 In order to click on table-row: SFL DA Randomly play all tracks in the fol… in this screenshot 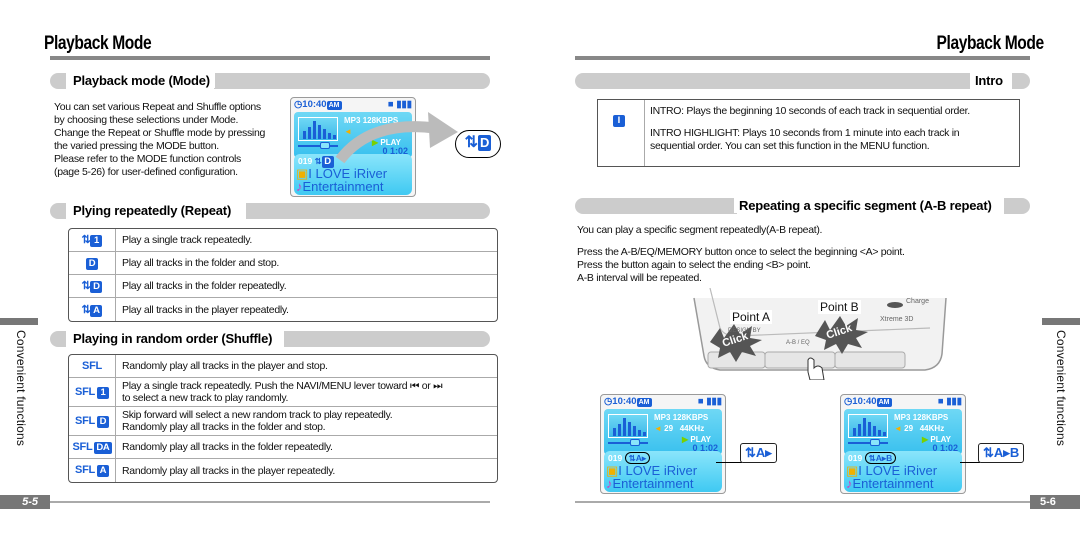, I will do `click(283, 447)`.